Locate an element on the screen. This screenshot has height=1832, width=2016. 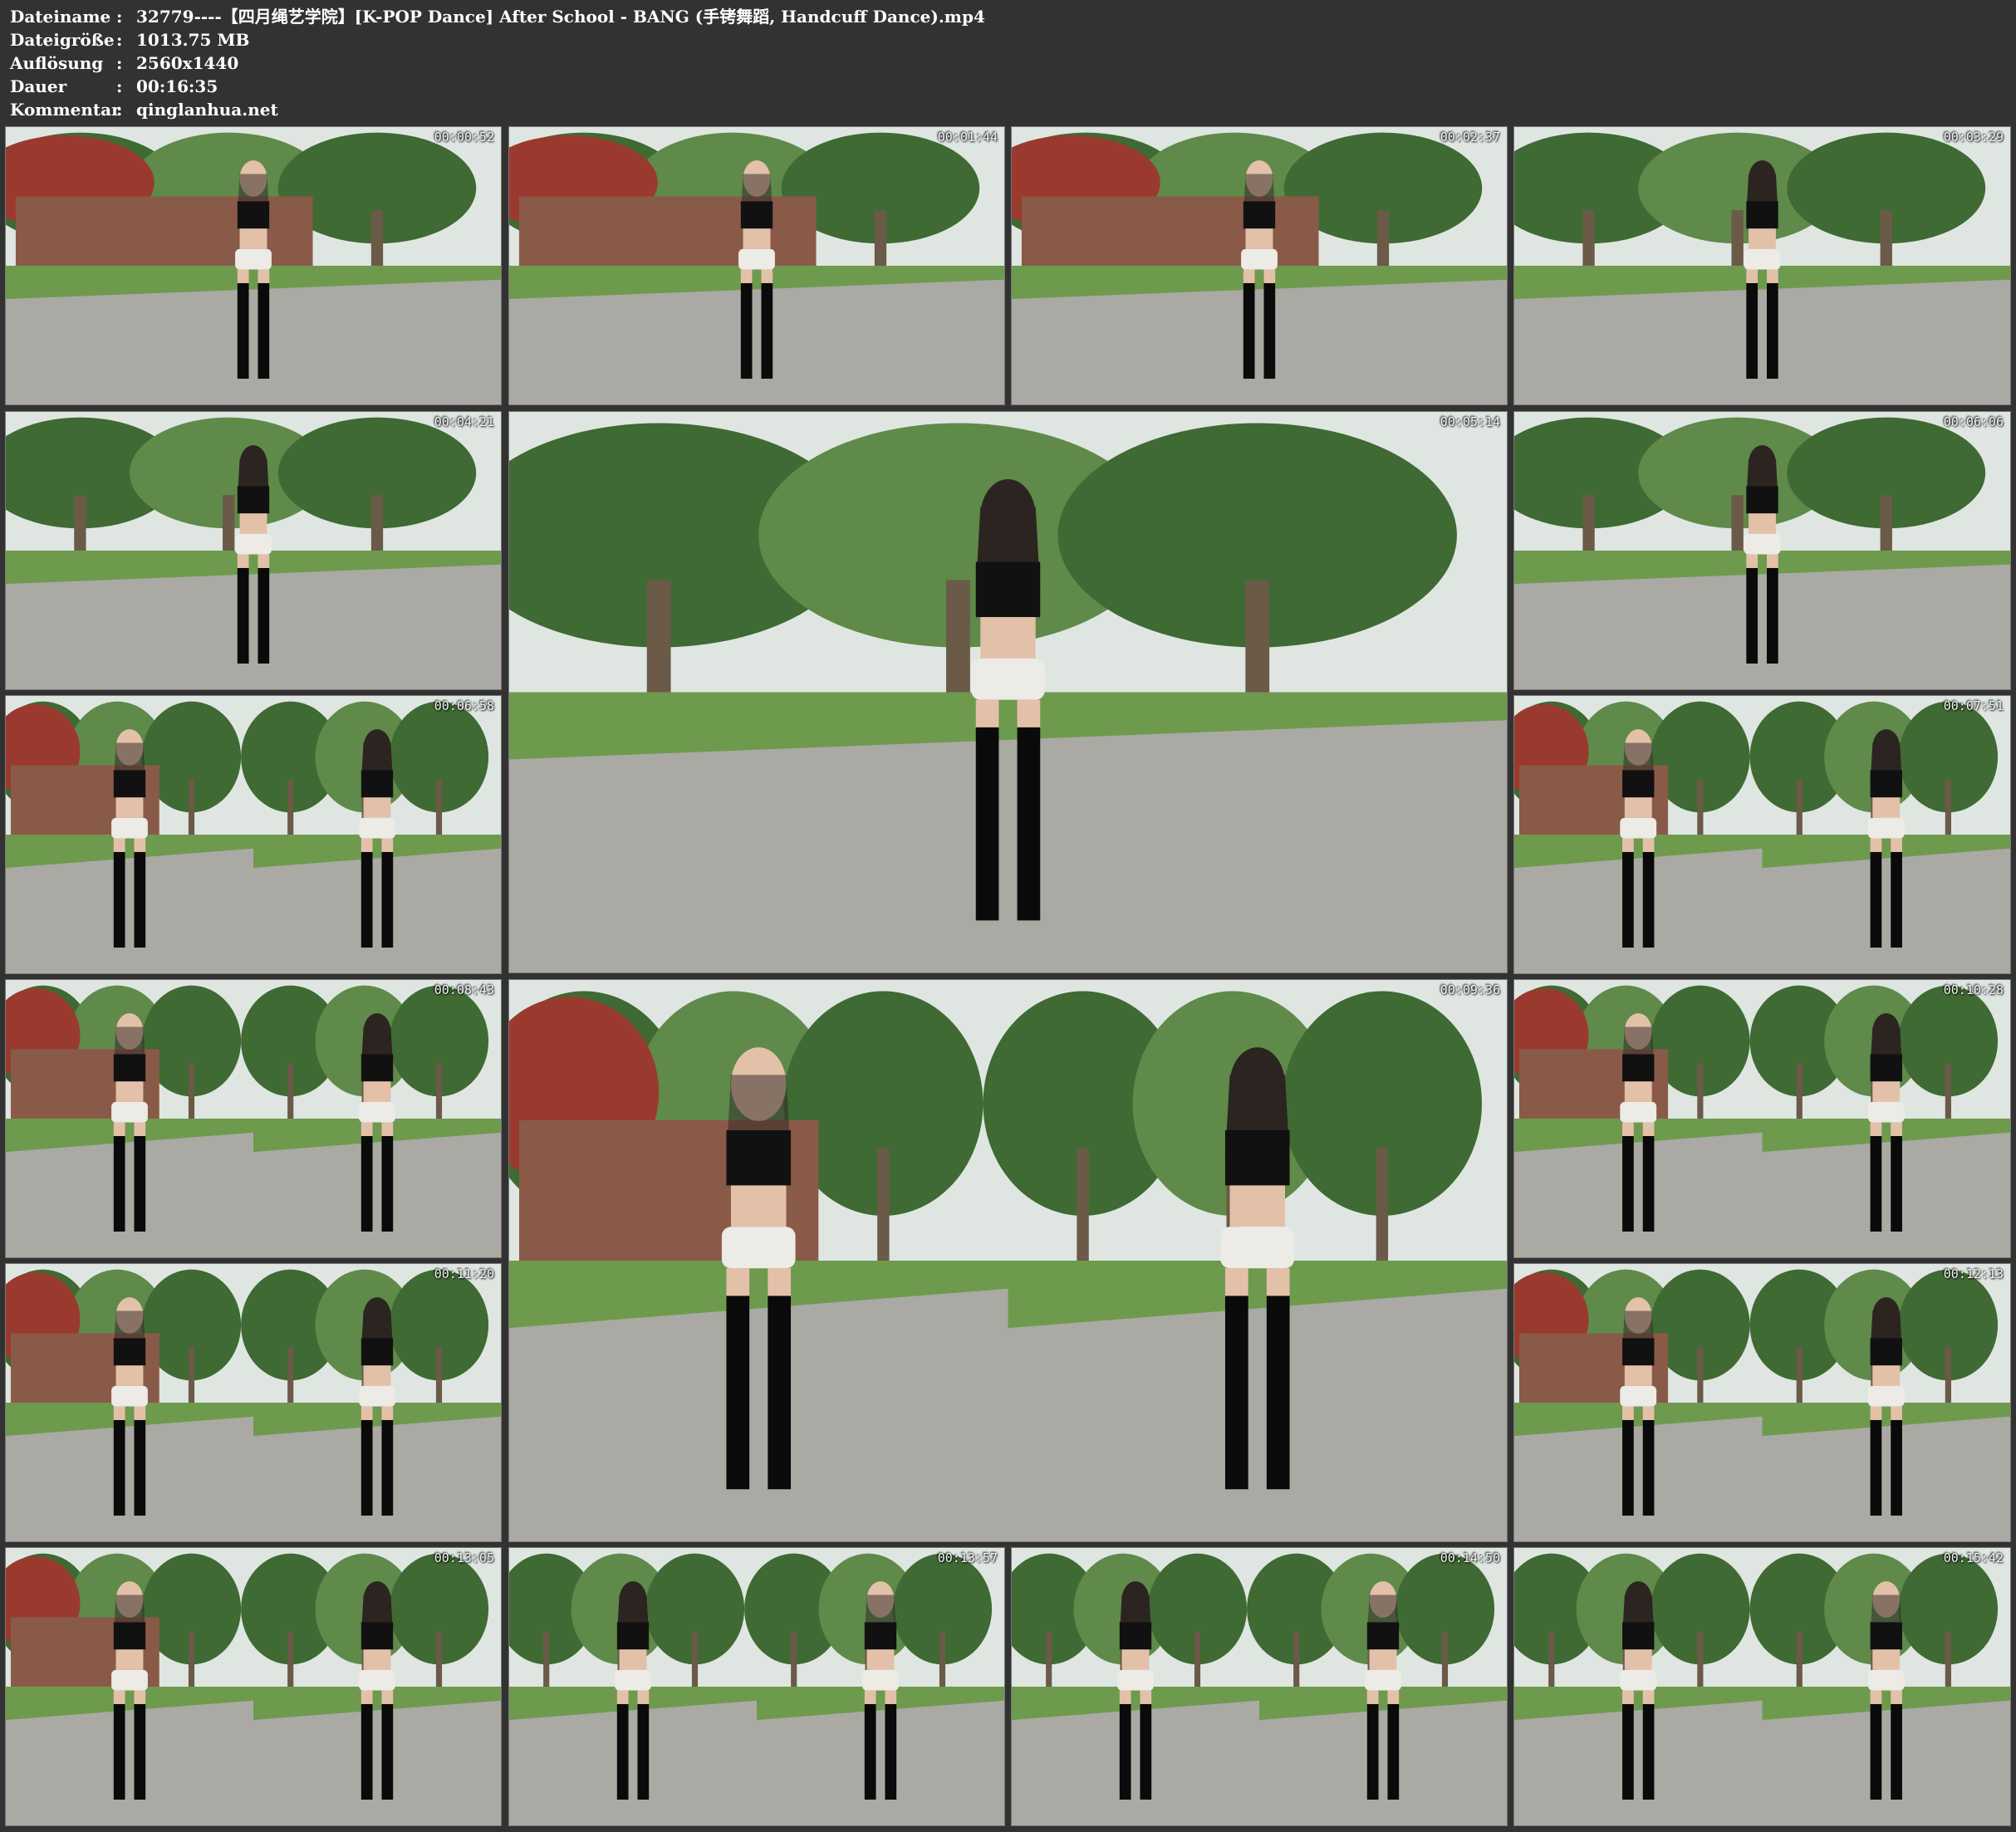
thumbnail: 00:14:50 is located at coordinates (1259, 1686).